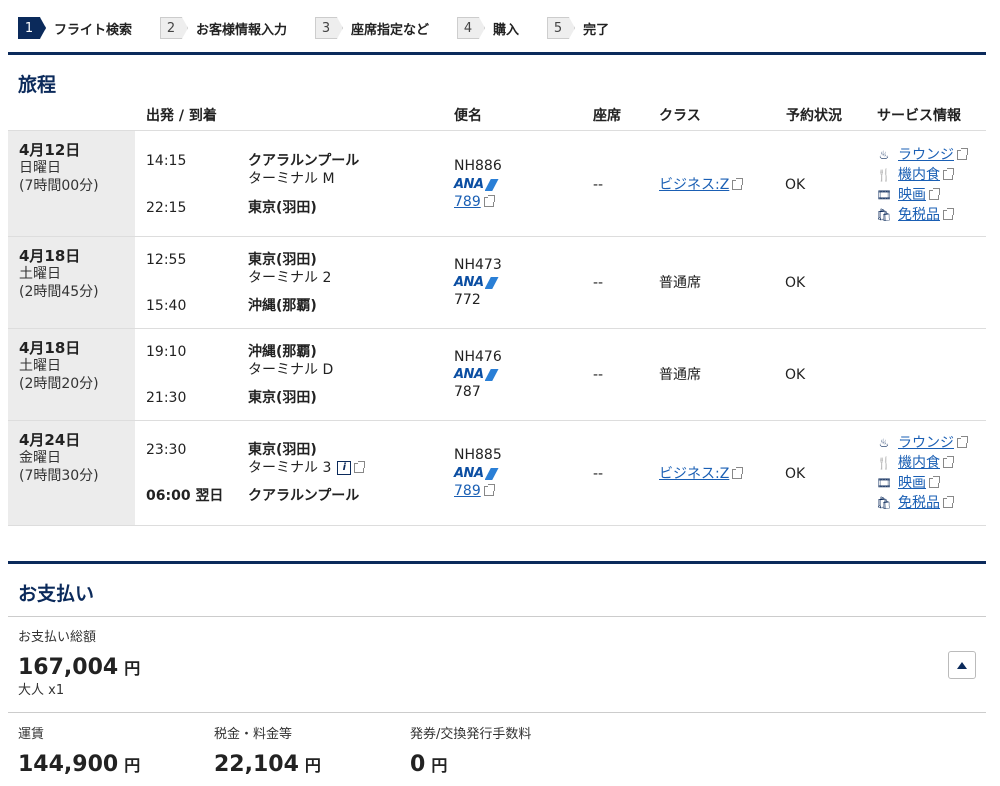 This screenshot has width=1000, height=786. Describe the element at coordinates (884, 215) in the screenshot. I see `shopping-icon: 🛍` at that location.